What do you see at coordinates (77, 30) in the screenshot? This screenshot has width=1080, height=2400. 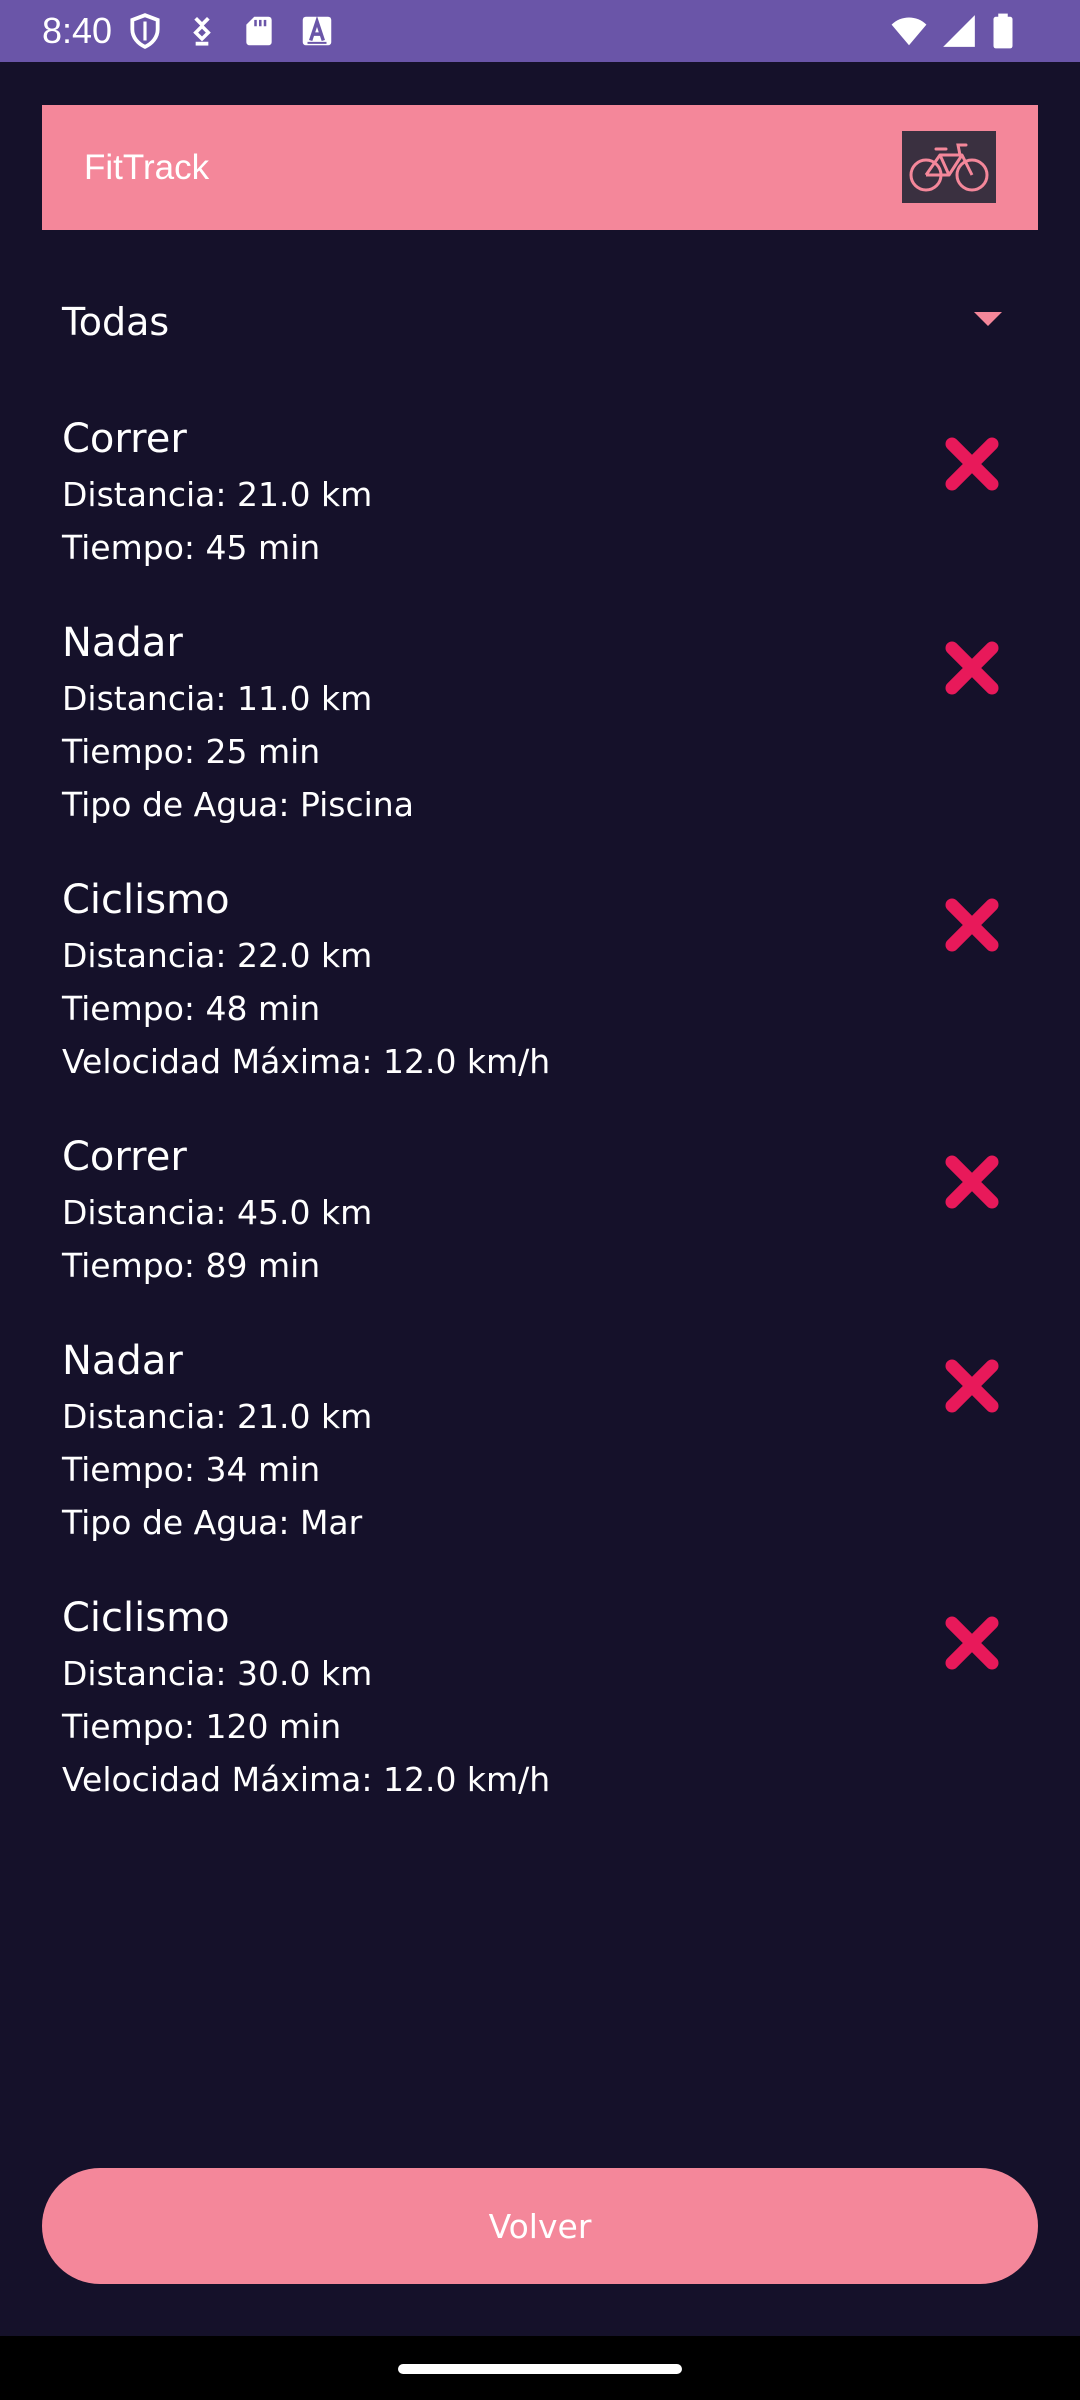 I see `status-time: 8:40` at bounding box center [77, 30].